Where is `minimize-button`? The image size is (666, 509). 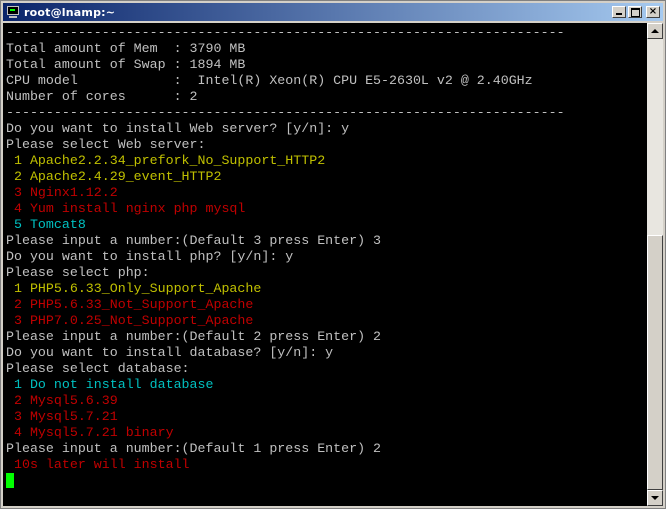 minimize-button is located at coordinates (619, 12).